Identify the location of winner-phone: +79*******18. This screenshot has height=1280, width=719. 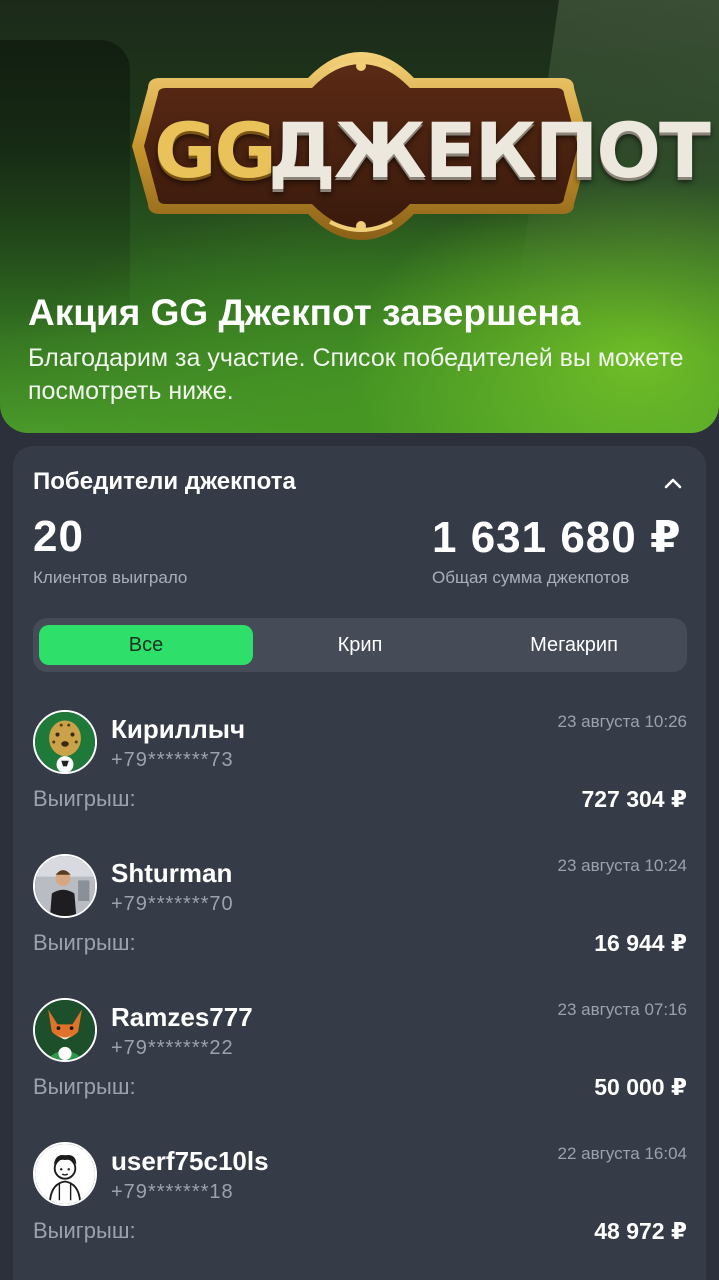
(172, 1192).